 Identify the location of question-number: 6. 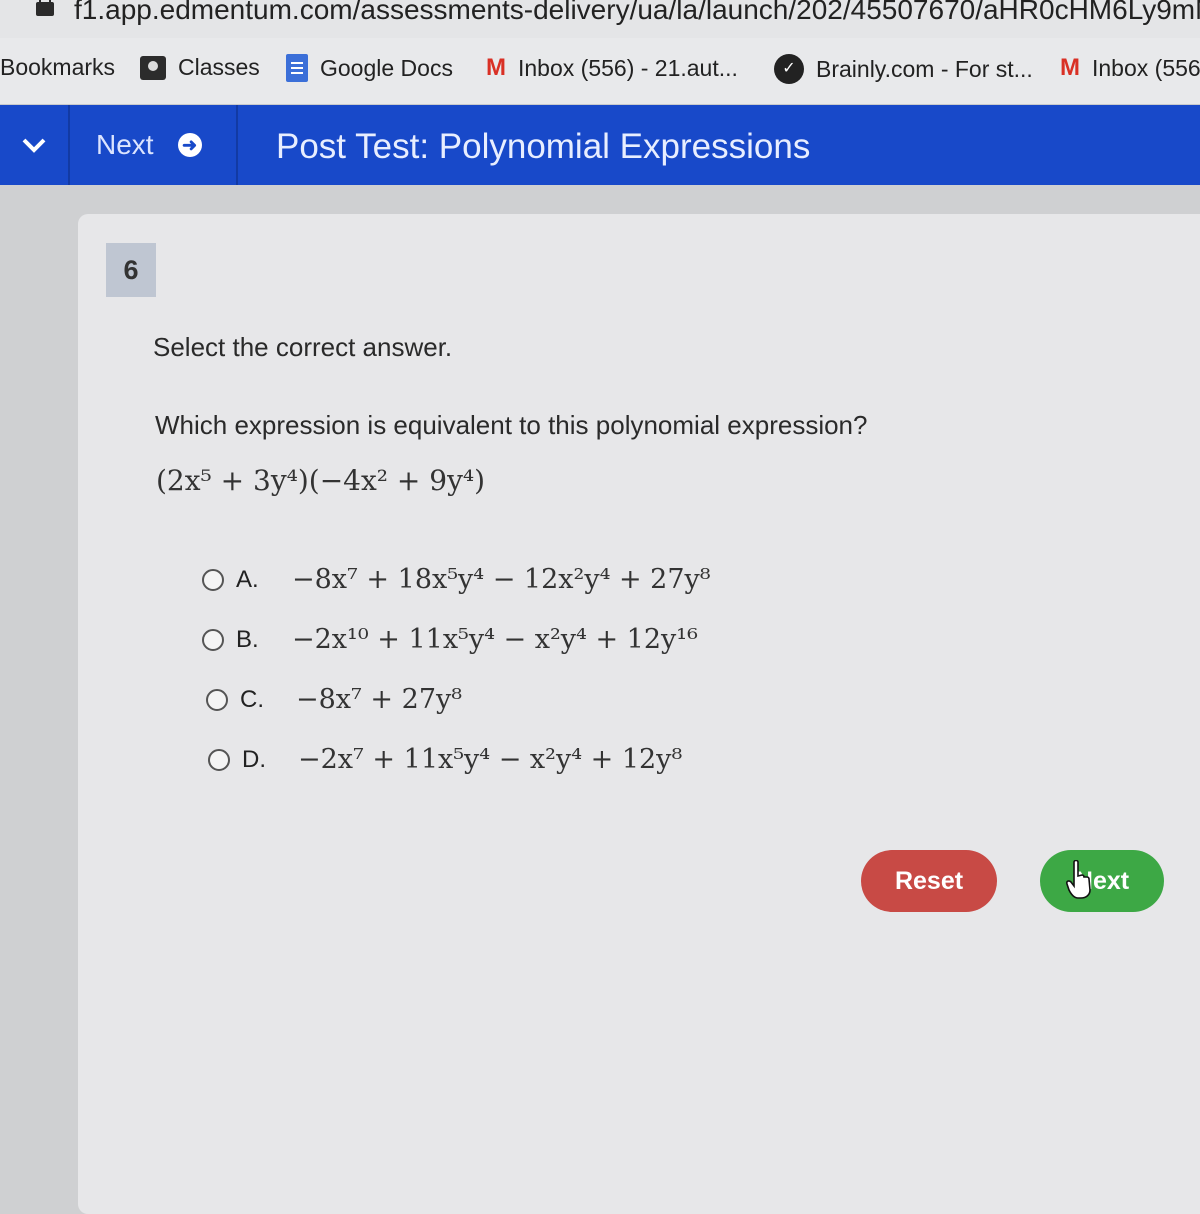
(131, 270).